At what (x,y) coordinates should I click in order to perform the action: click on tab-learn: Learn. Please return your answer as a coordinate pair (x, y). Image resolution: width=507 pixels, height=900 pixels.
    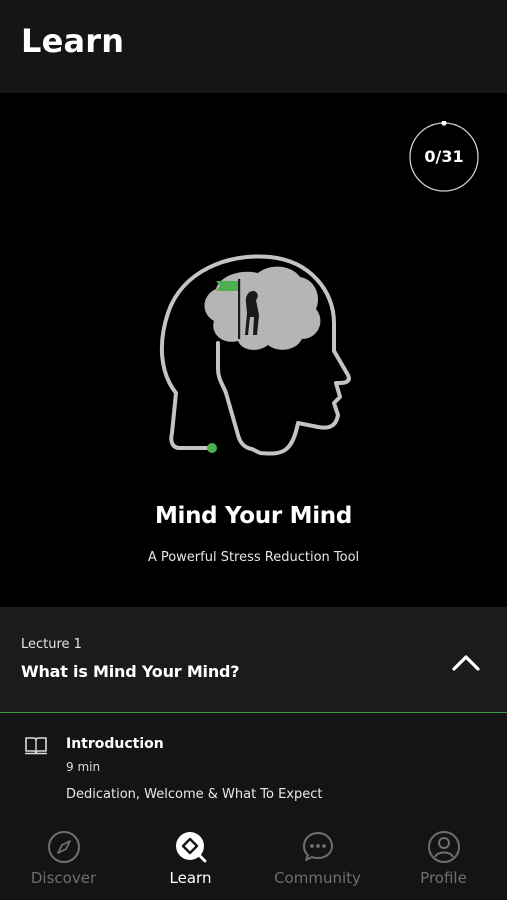
    Looking at the image, I should click on (190, 860).